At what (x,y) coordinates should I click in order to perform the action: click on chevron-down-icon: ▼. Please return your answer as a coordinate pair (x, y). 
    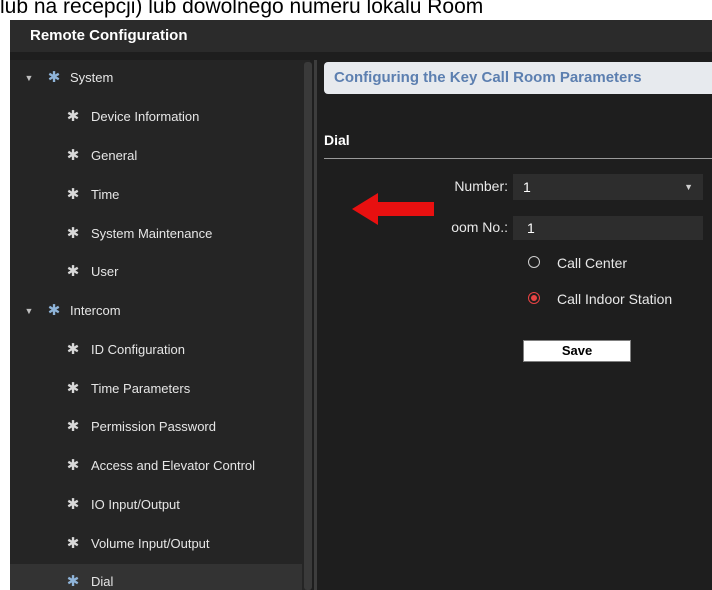
    Looking at the image, I should click on (688, 187).